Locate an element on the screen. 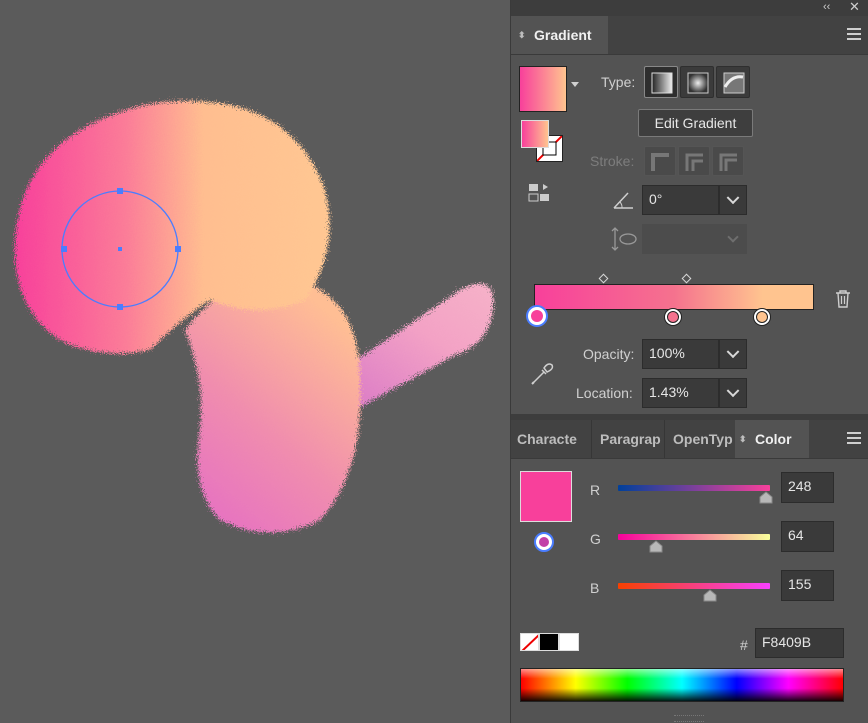 This screenshot has height=723, width=868. black-color-swatch is located at coordinates (549, 642).